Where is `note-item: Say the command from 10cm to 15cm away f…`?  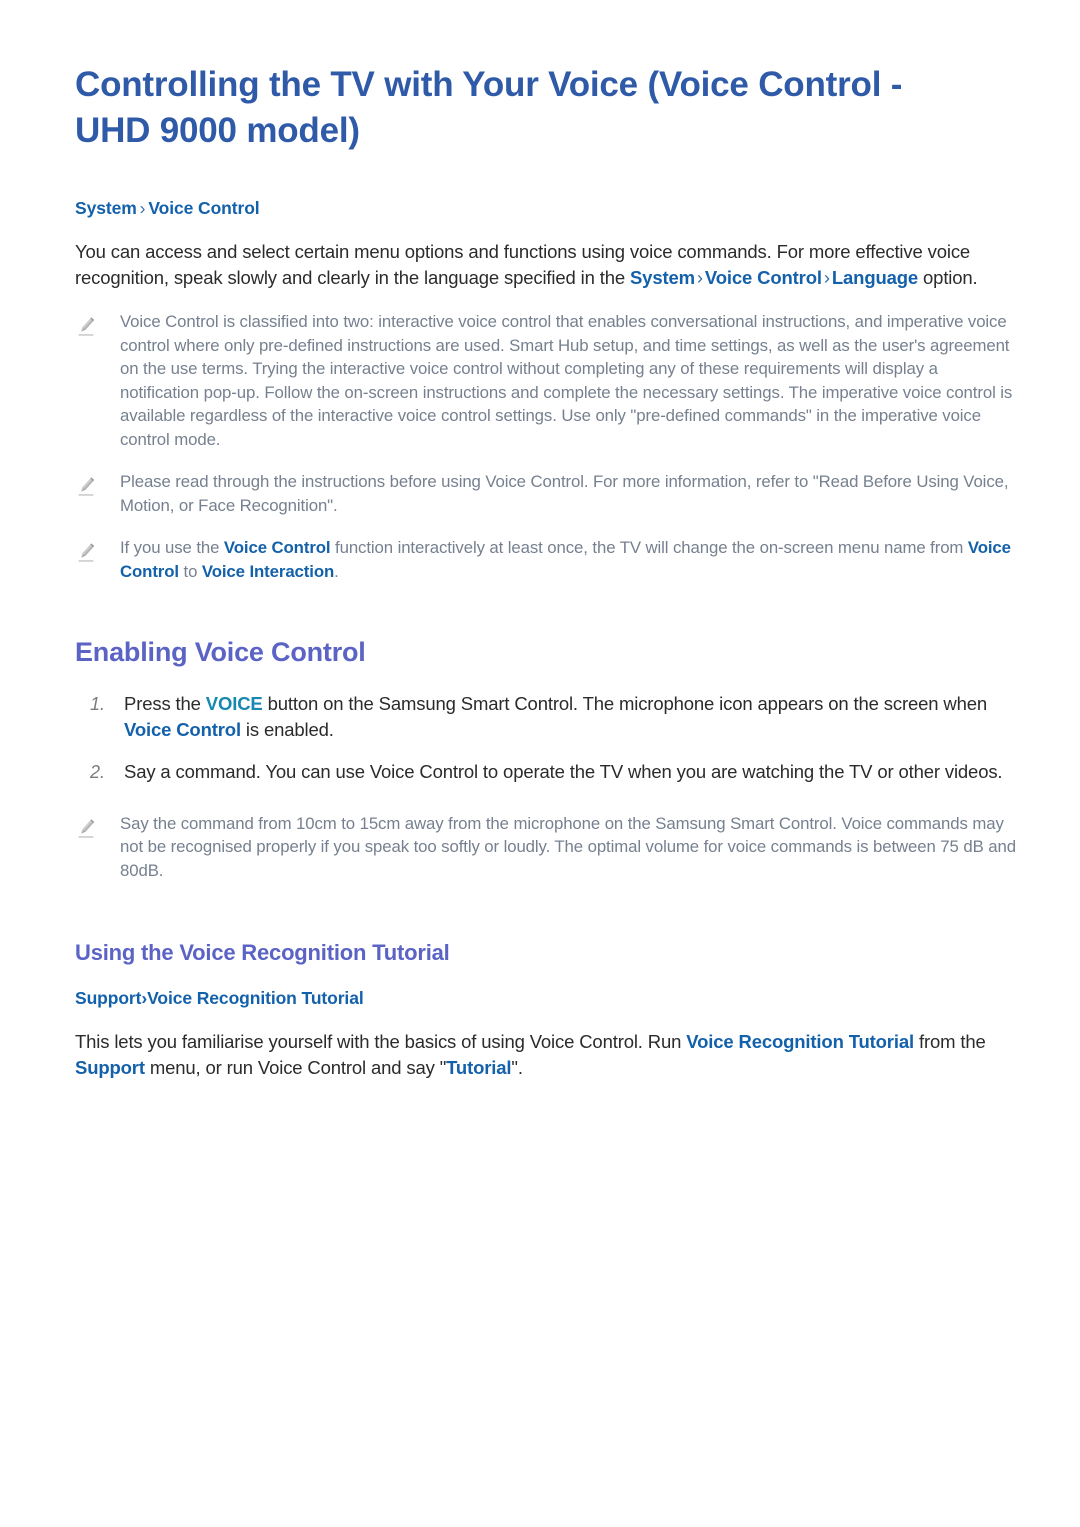
note-item: Say the command from 10cm to 15cm away f… is located at coordinates (547, 847).